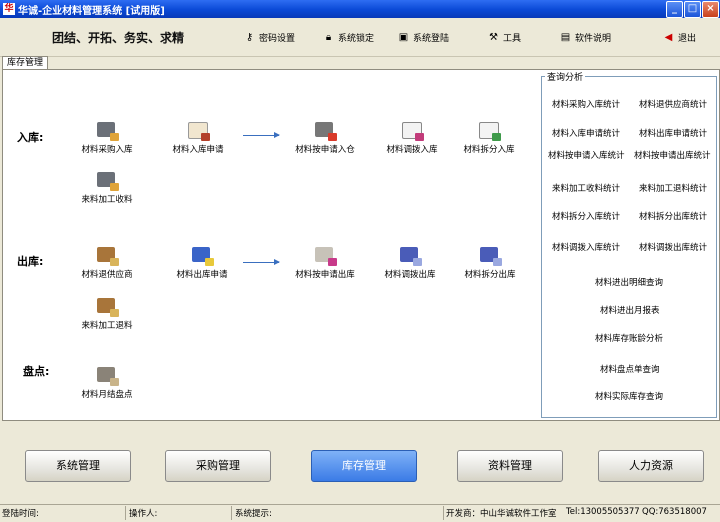 The image size is (720, 522). What do you see at coordinates (107, 200) in the screenshot?
I see `processing-receive-label: 来料加工收料` at bounding box center [107, 200].